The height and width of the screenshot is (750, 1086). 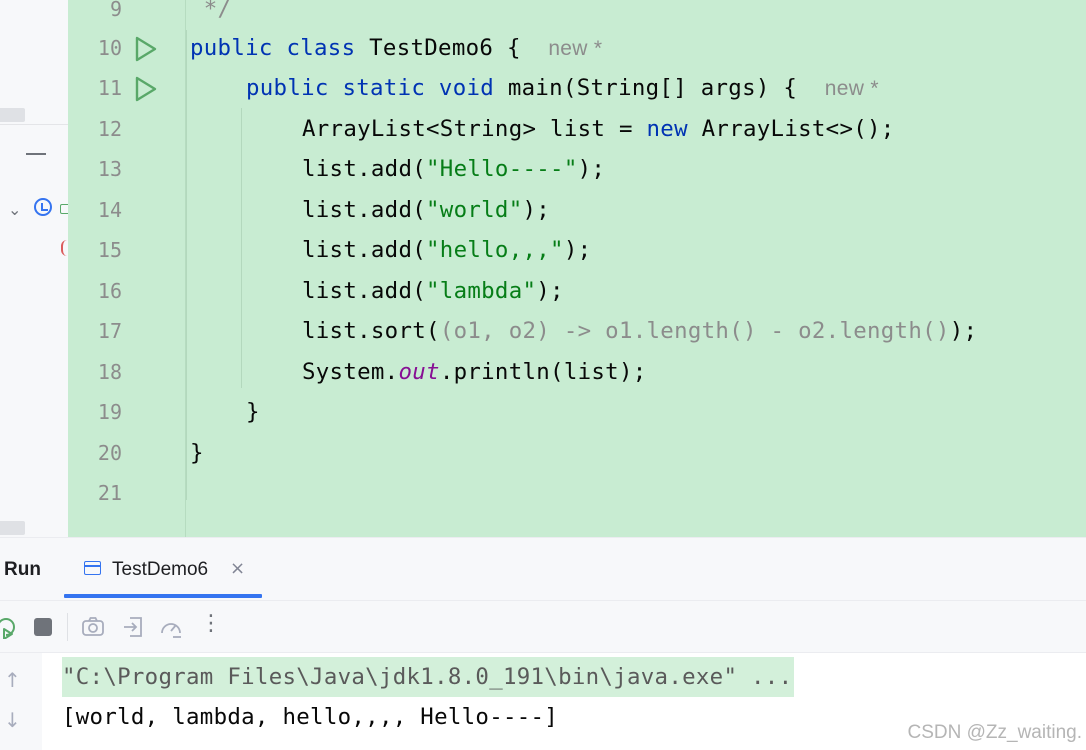 I want to click on string-literal: "lambda", so click(x=481, y=291).